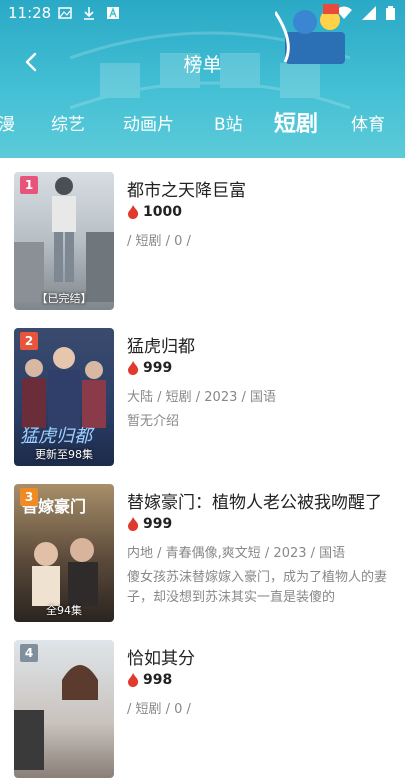 The height and width of the screenshot is (778, 405). Describe the element at coordinates (68, 122) in the screenshot. I see `tab-variety: 综艺` at that location.